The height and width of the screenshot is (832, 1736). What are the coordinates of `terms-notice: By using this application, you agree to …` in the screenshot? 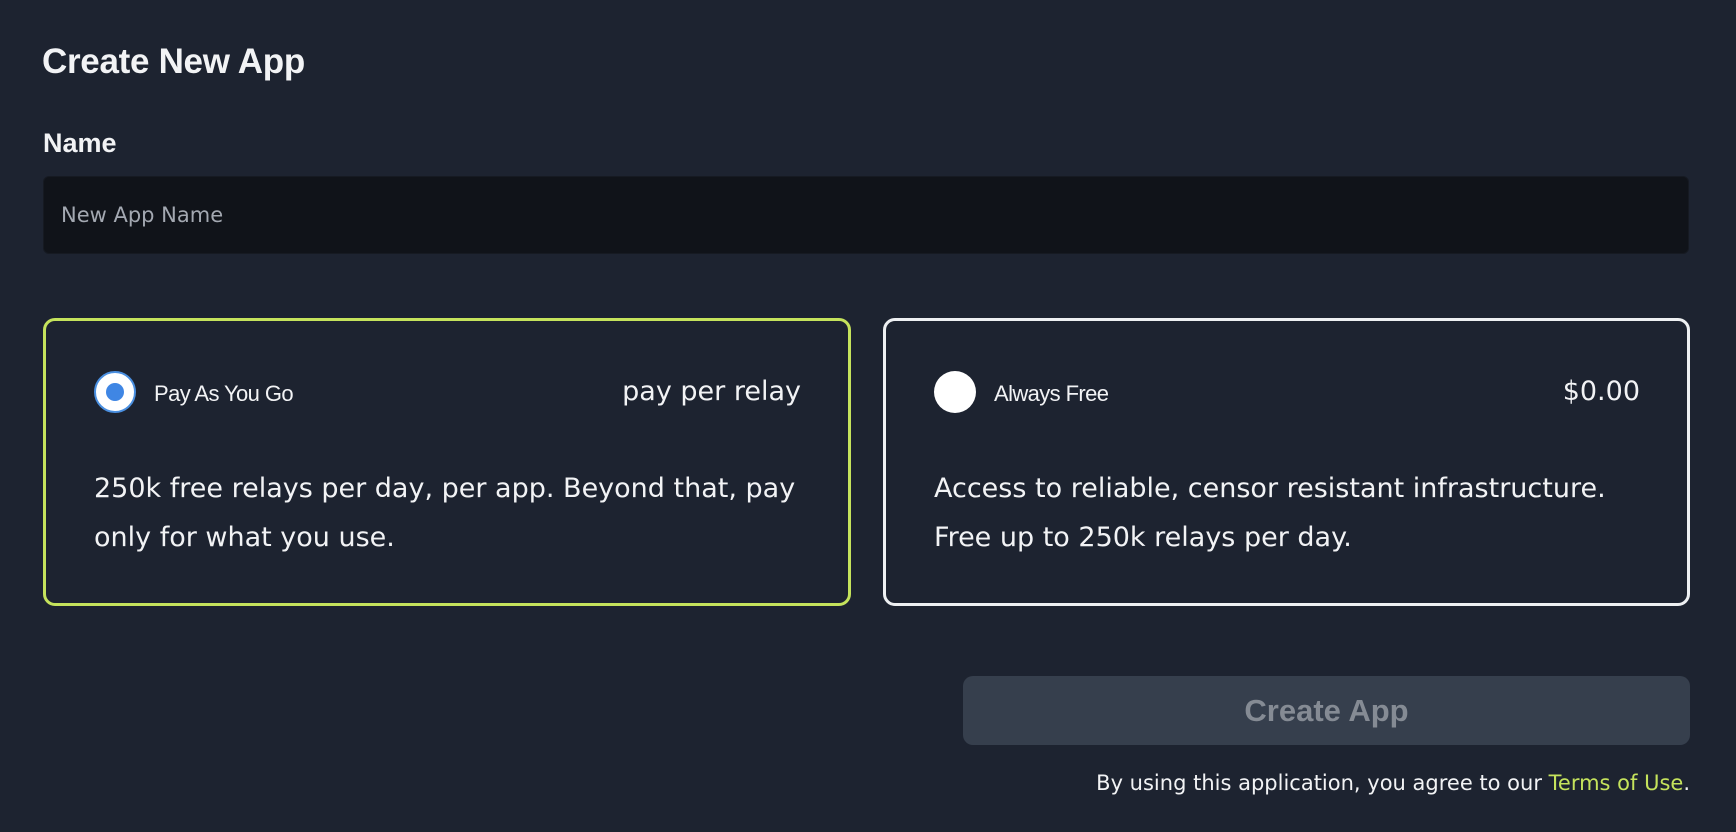 It's located at (1393, 783).